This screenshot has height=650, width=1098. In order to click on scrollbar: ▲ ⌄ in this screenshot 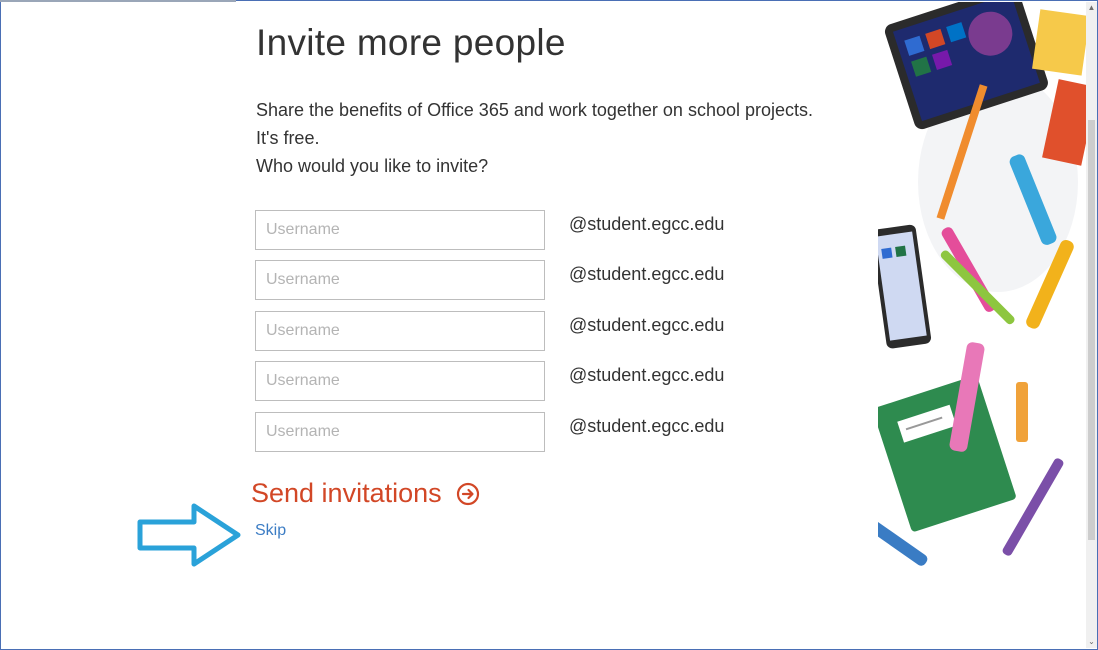, I will do `click(1091, 325)`.